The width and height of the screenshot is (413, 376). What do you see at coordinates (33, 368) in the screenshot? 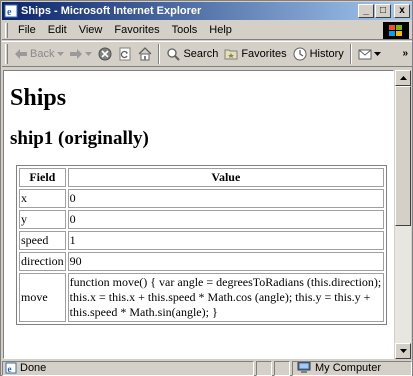
I see `status-text: Done` at bounding box center [33, 368].